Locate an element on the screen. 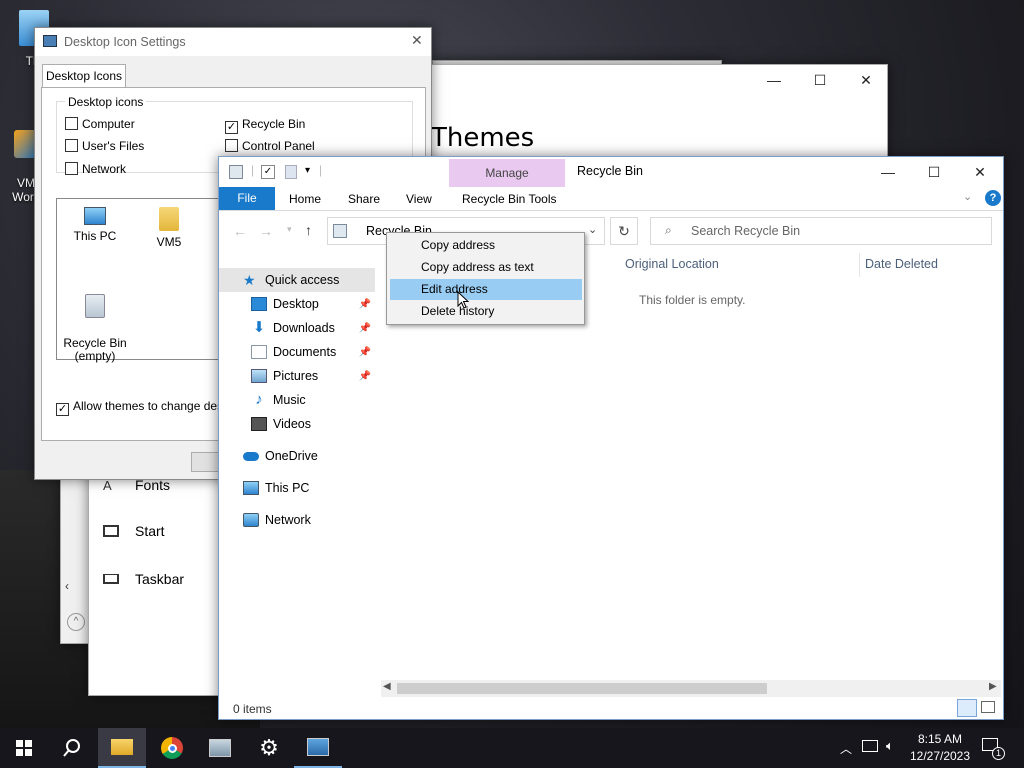 This screenshot has height=768, width=1024. checkbox-recycle-bin: ✓ Recycle Bin is located at coordinates (265, 125).